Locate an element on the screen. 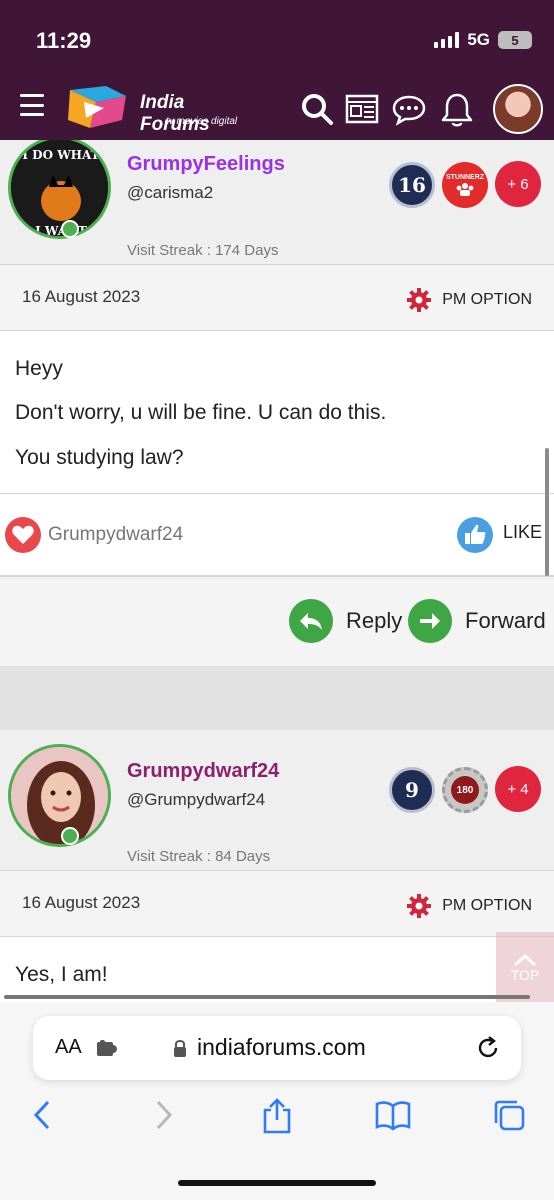 The width and height of the screenshot is (554, 1200). reload-icon is located at coordinates (488, 1048).